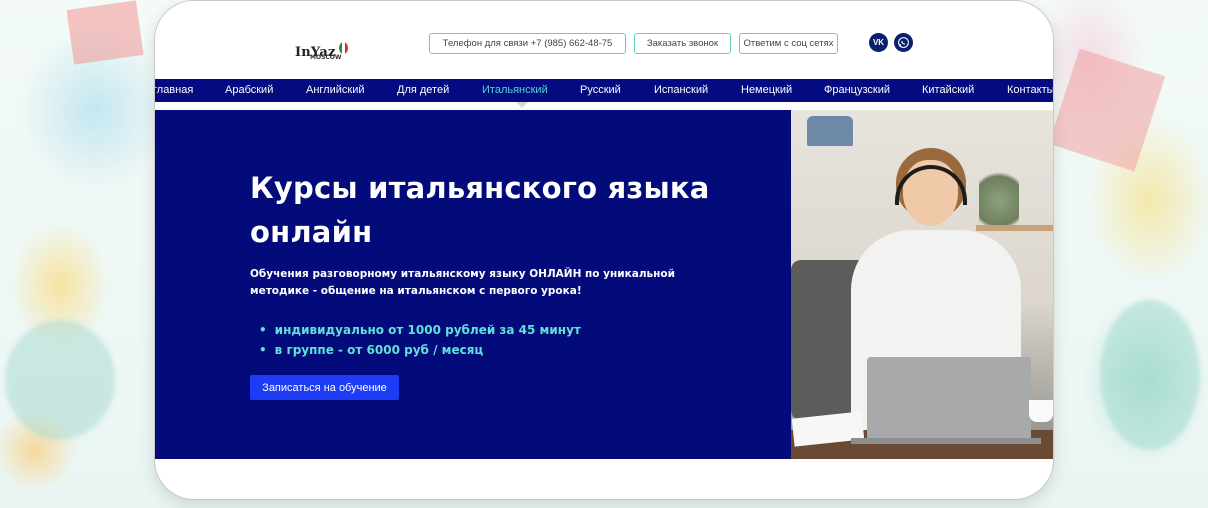 Image resolution: width=1208 pixels, height=508 pixels. Describe the element at coordinates (174, 90) in the screenshot. I see `nav-item-home: главная` at that location.